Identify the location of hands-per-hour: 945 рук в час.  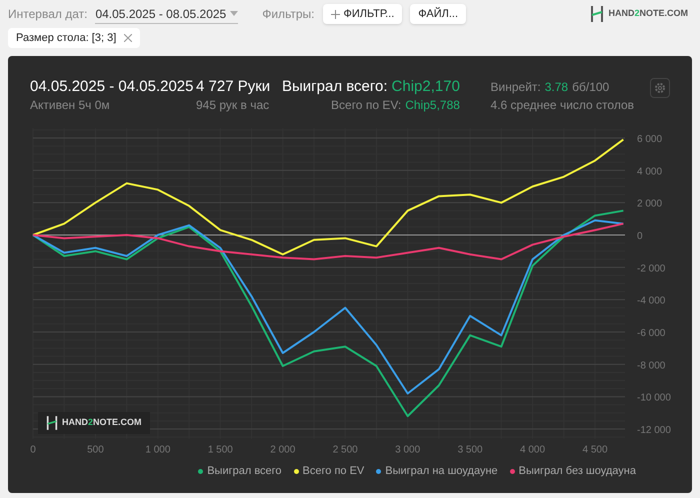
(233, 105).